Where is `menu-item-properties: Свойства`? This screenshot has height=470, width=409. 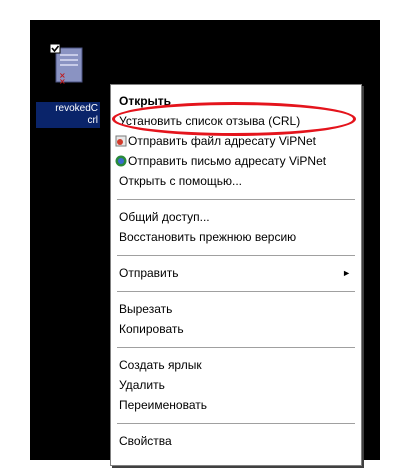
menu-item-properties: Свойства is located at coordinates (236, 441).